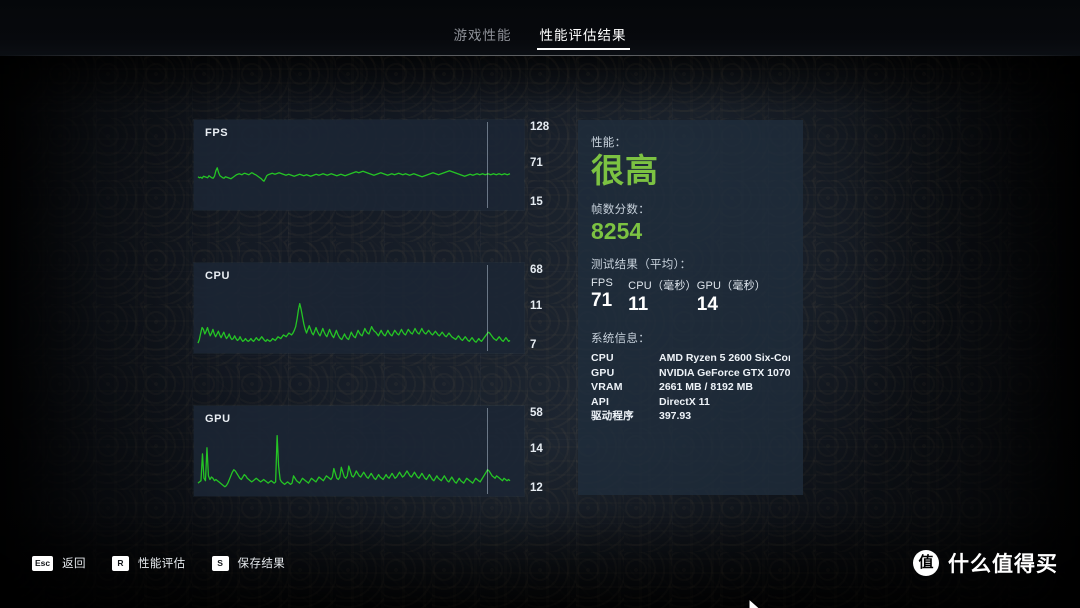 The height and width of the screenshot is (608, 1080). Describe the element at coordinates (536, 449) in the screenshot. I see `axis-mid-gpu: 14` at that location.